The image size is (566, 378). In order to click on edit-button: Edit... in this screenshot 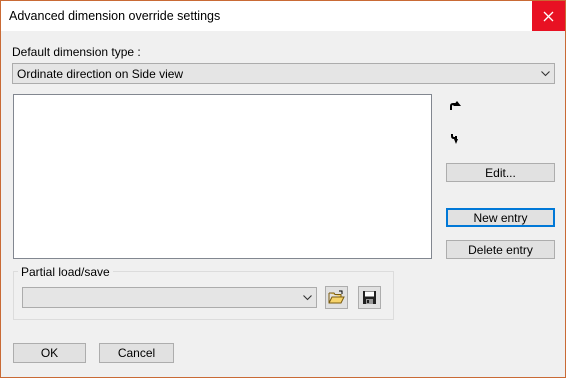, I will do `click(500, 172)`.